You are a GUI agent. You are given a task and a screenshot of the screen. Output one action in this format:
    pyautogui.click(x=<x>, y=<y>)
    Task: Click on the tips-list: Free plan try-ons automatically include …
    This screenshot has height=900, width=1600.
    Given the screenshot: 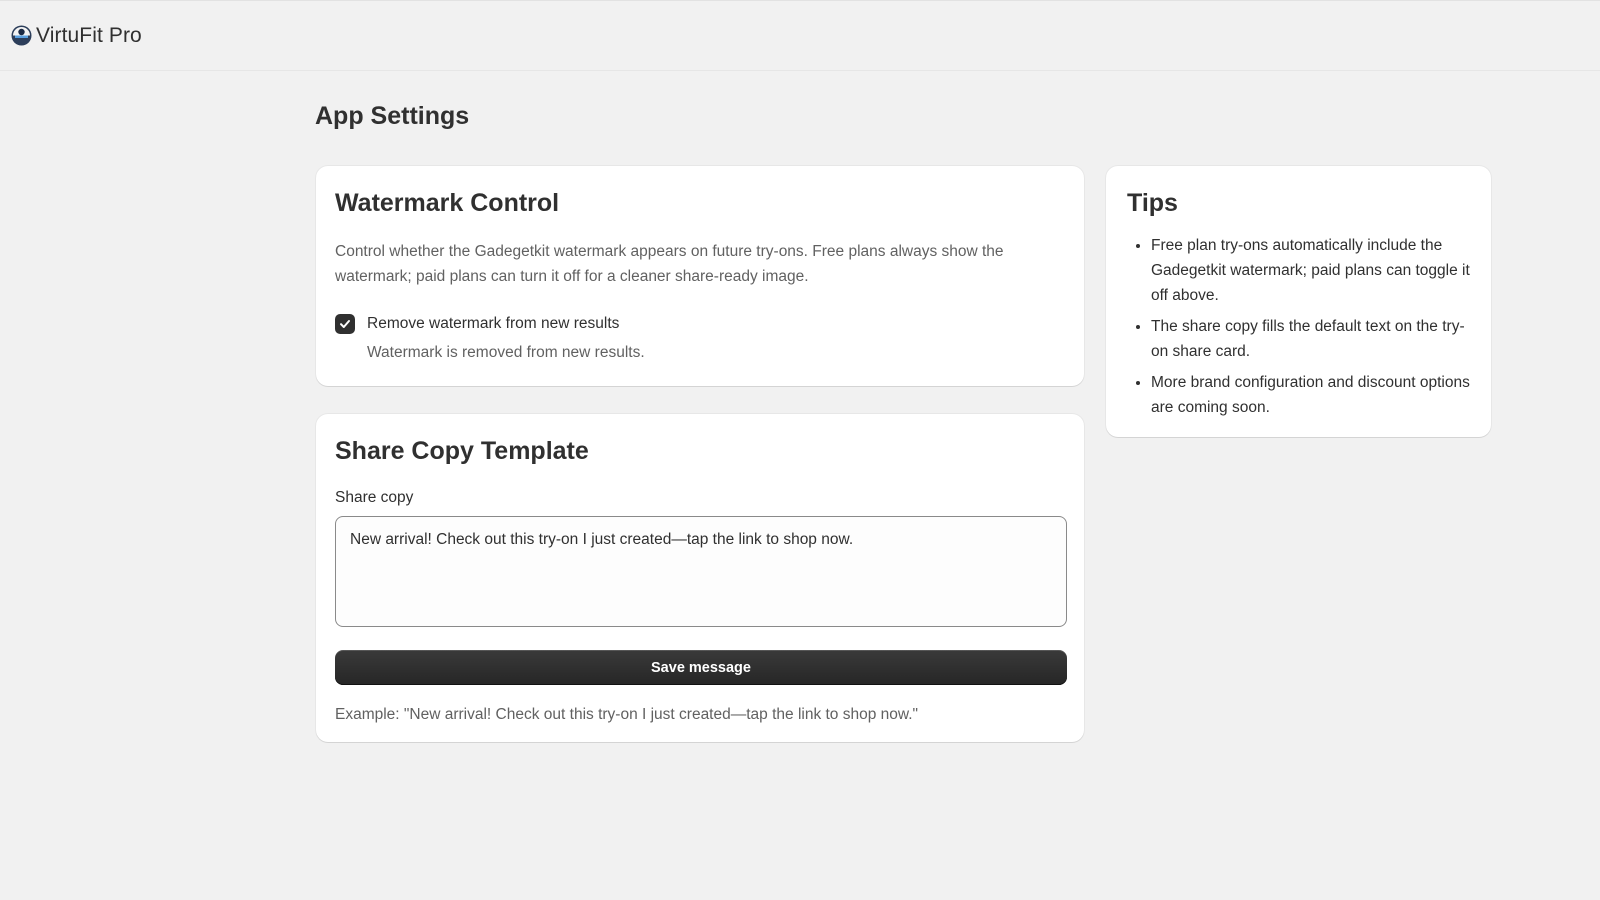 What is the action you would take?
    pyautogui.click(x=1298, y=326)
    